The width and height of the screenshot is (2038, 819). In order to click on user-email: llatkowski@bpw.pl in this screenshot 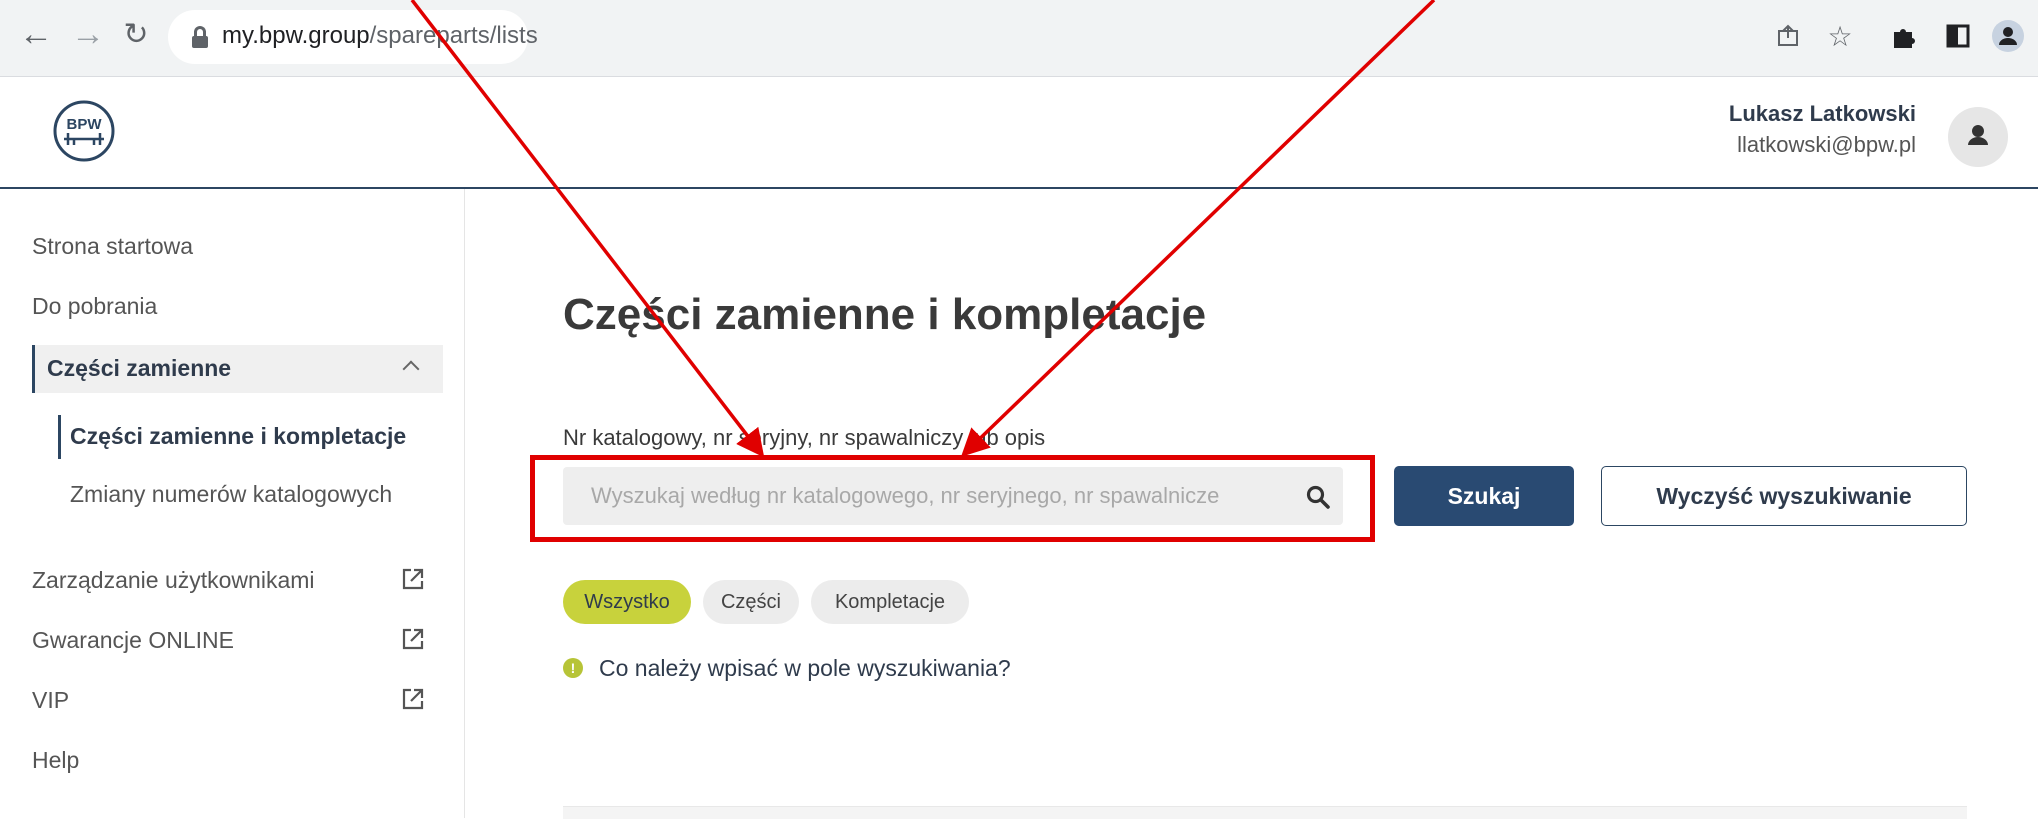, I will do `click(1826, 144)`.